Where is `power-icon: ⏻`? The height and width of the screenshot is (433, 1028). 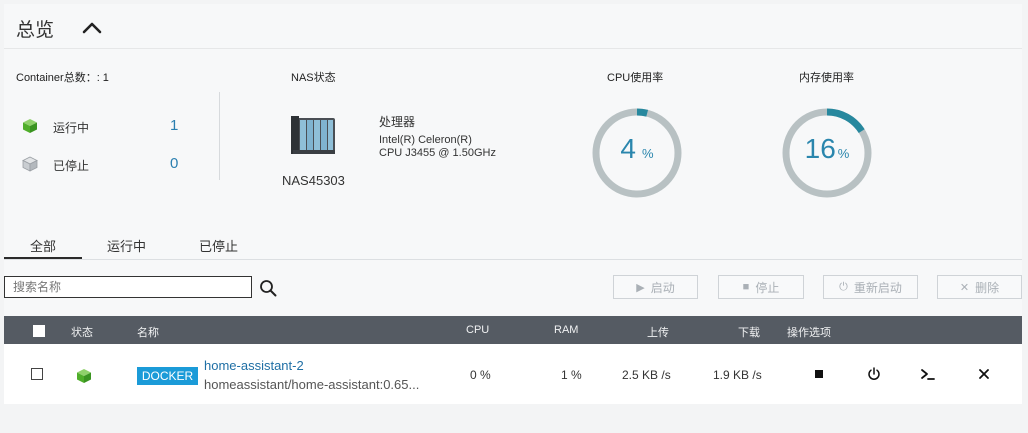 power-icon: ⏻ is located at coordinates (843, 286).